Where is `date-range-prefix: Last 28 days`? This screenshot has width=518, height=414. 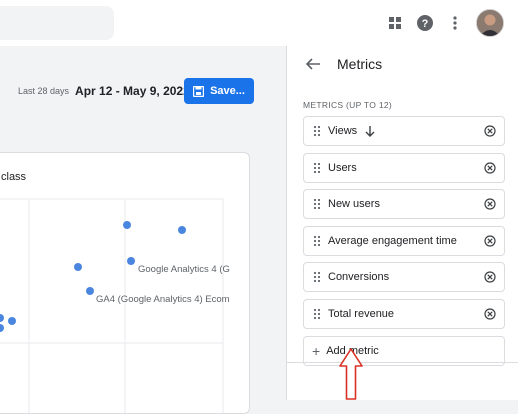
date-range-prefix: Last 28 days is located at coordinates (44, 91).